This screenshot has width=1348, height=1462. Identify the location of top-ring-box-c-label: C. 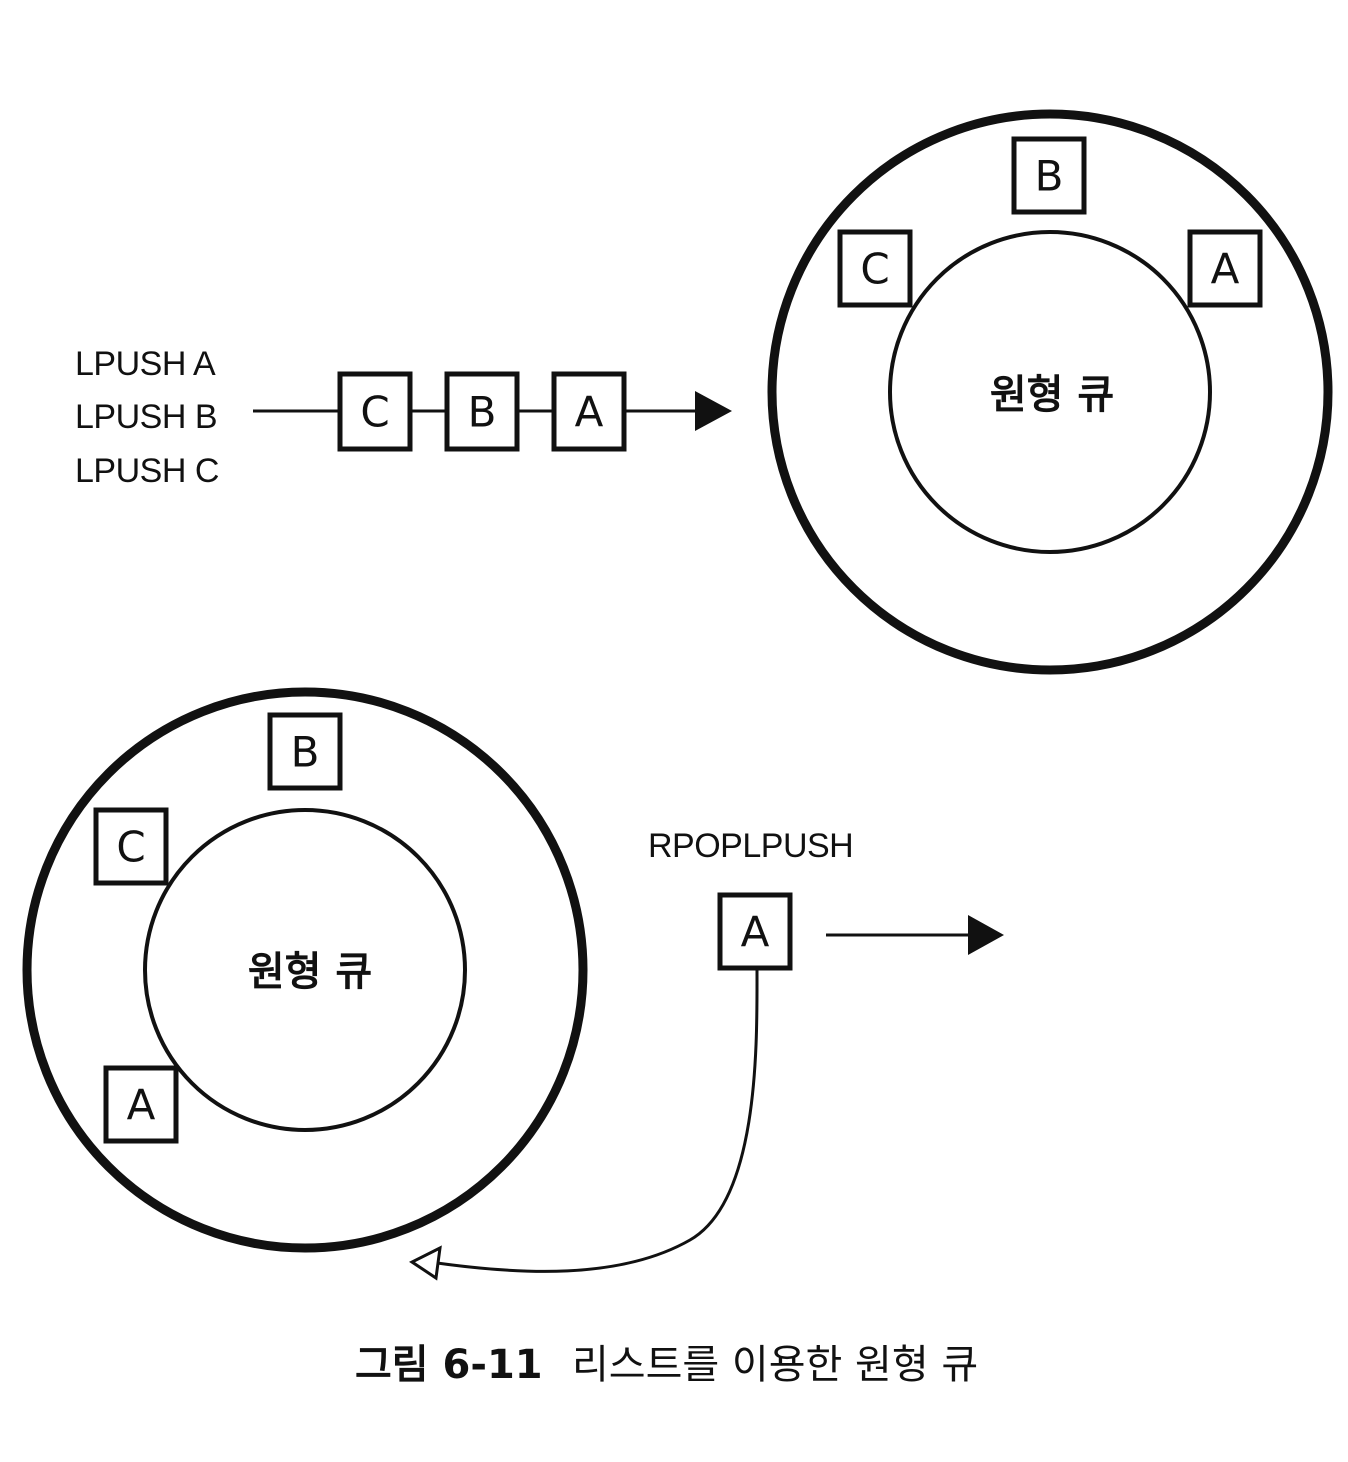
(874, 269).